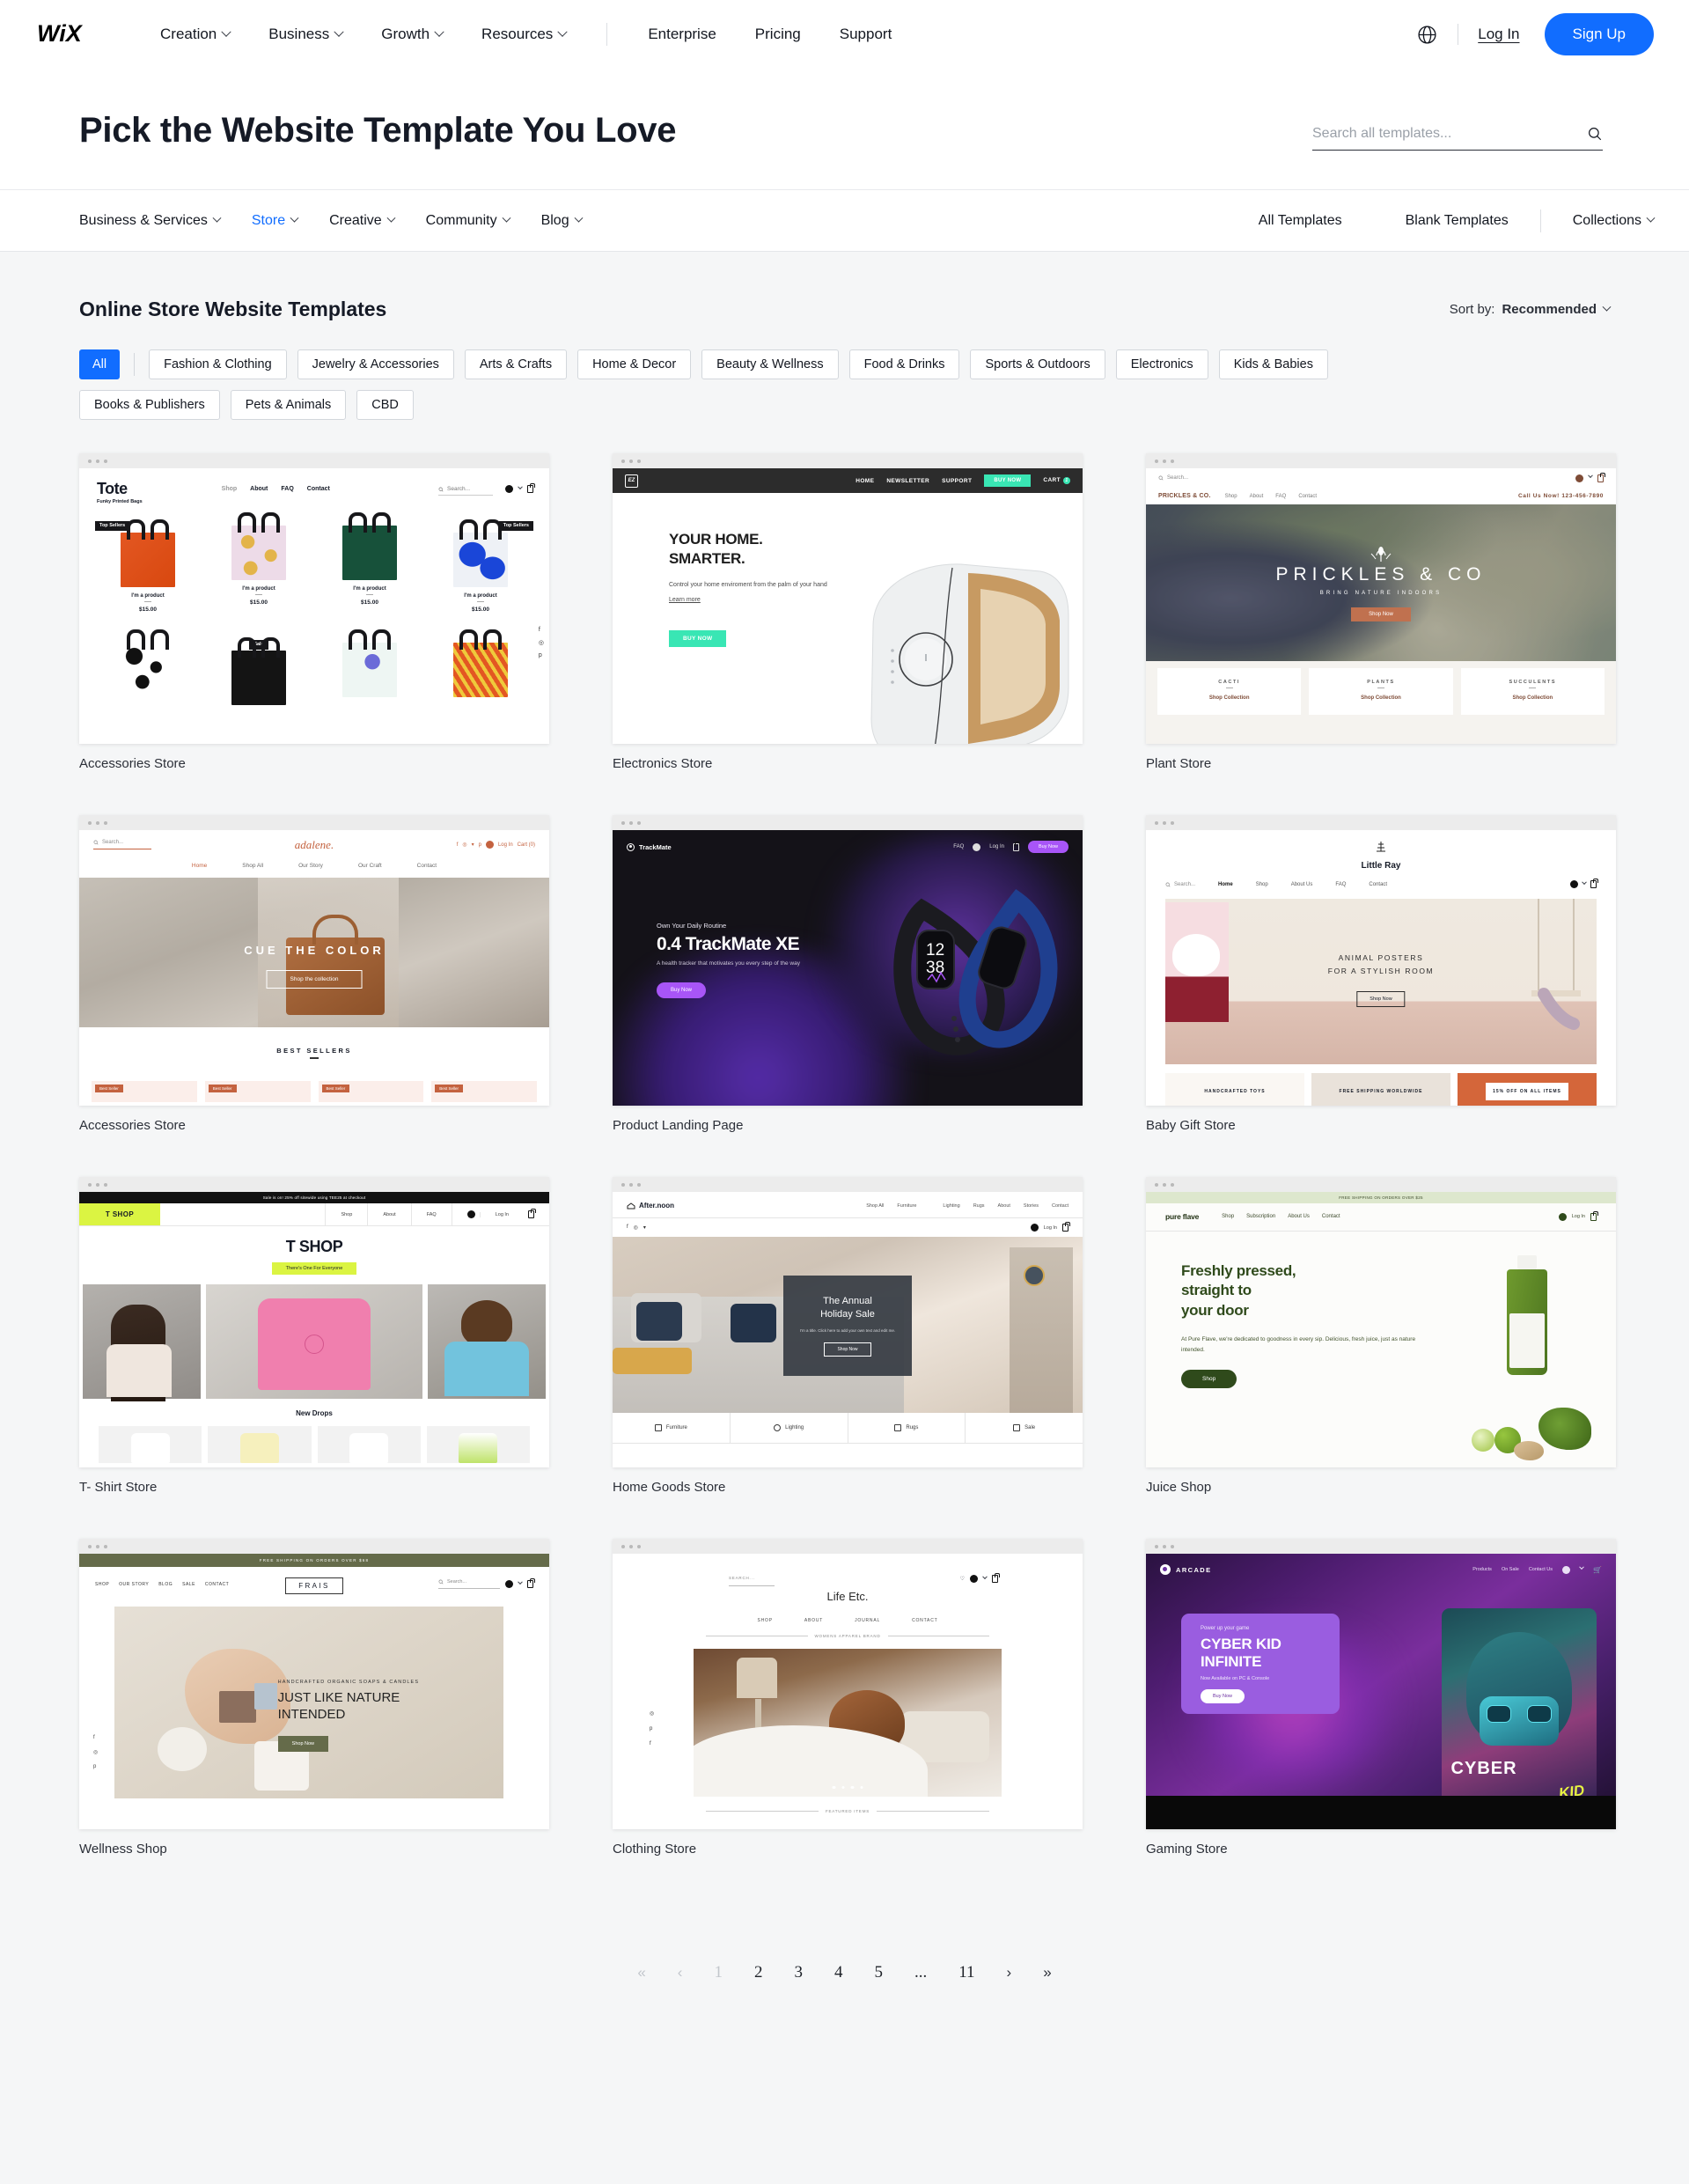 The height and width of the screenshot is (2184, 1689). I want to click on site-nav-item: FAQ, so click(959, 846).